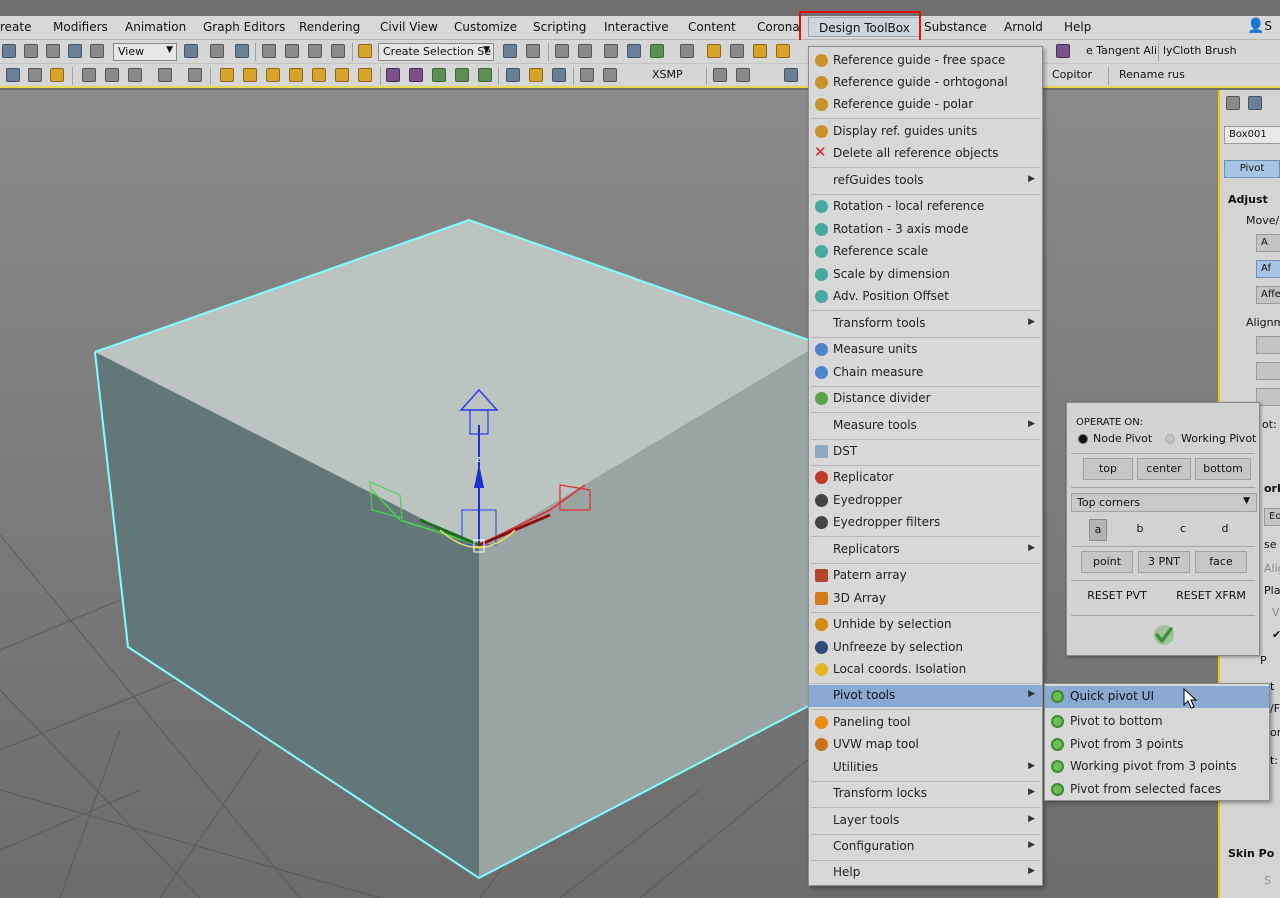 This screenshot has width=1280, height=898. What do you see at coordinates (1272, 568) in the screenshot?
I see `align-to-view-label: Align` at bounding box center [1272, 568].